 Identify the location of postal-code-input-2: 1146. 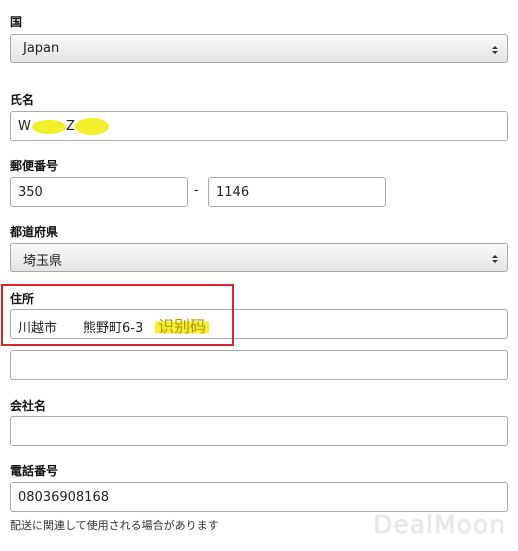
(297, 192).